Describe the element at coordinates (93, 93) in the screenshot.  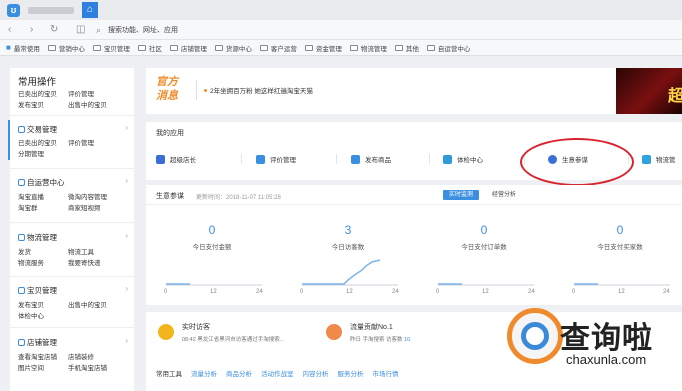
I see `sidebar-link-reviews: 评价管理` at that location.